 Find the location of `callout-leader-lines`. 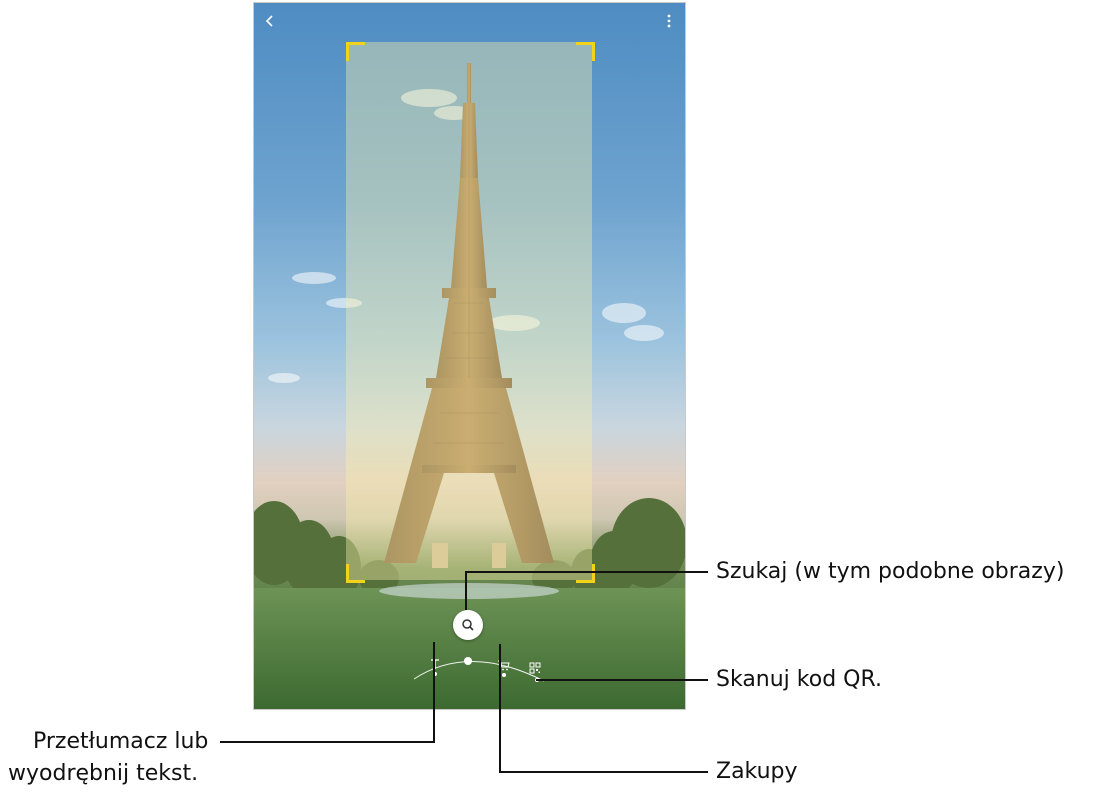

callout-leader-lines is located at coordinates (464, 672).